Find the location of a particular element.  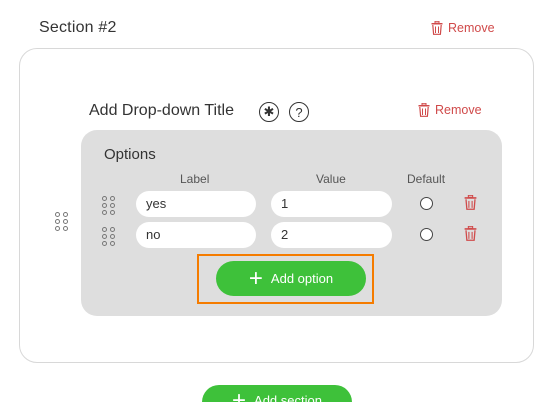

add-section-label: Add section is located at coordinates (288, 397).